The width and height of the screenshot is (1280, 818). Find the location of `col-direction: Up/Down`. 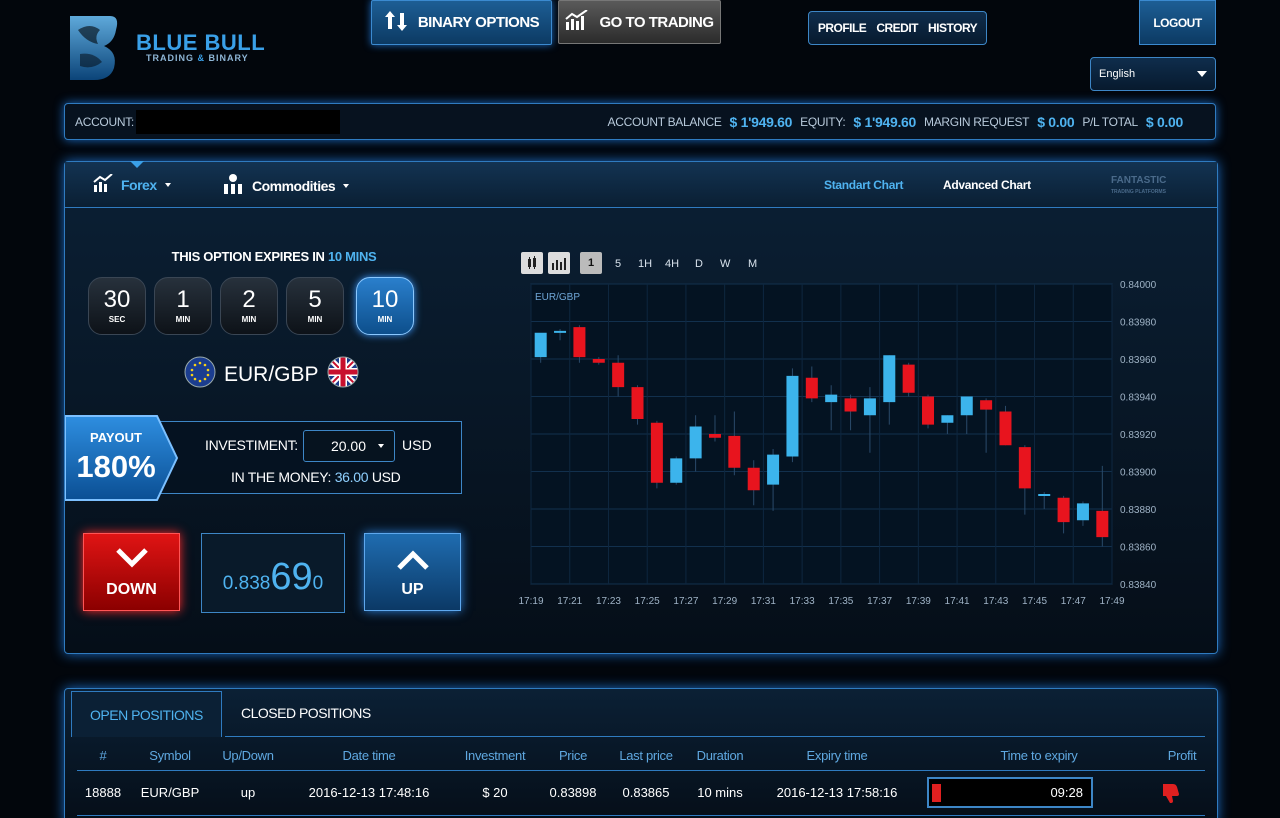

col-direction: Up/Down is located at coordinates (248, 755).